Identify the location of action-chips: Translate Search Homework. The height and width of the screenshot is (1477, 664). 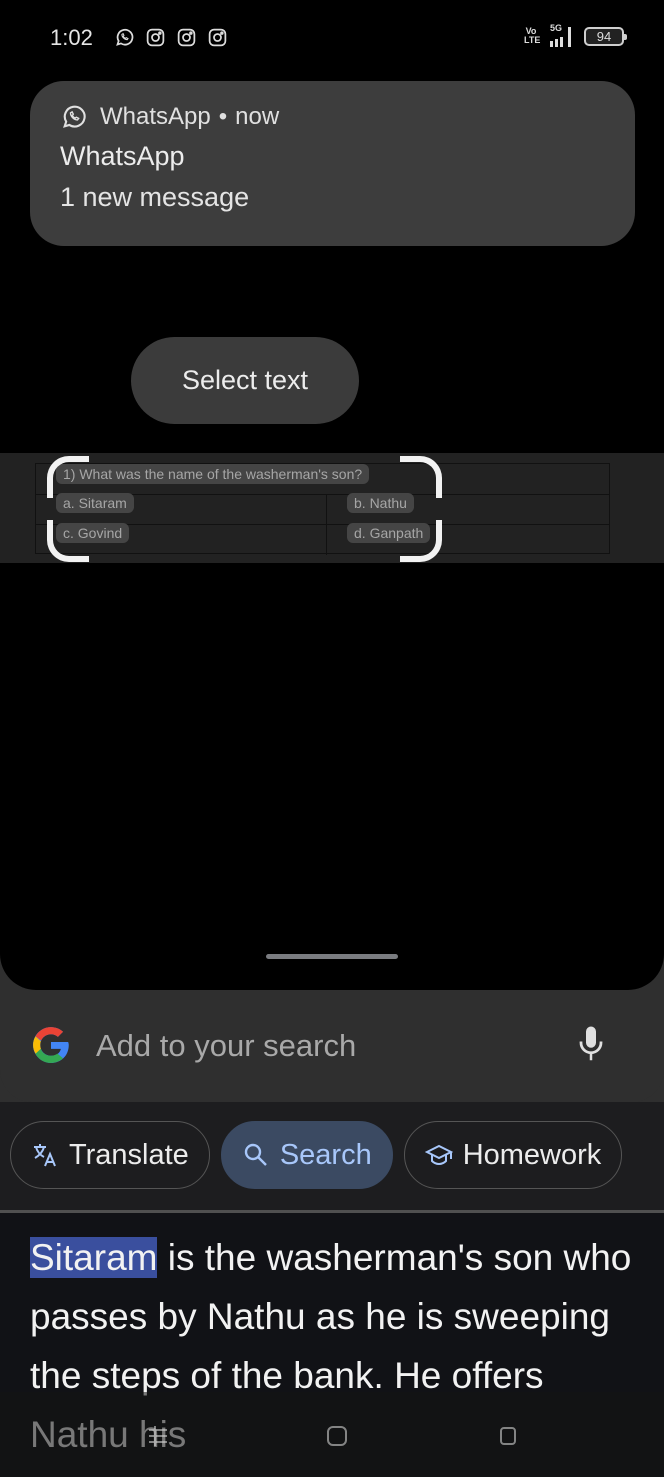
(316, 1155).